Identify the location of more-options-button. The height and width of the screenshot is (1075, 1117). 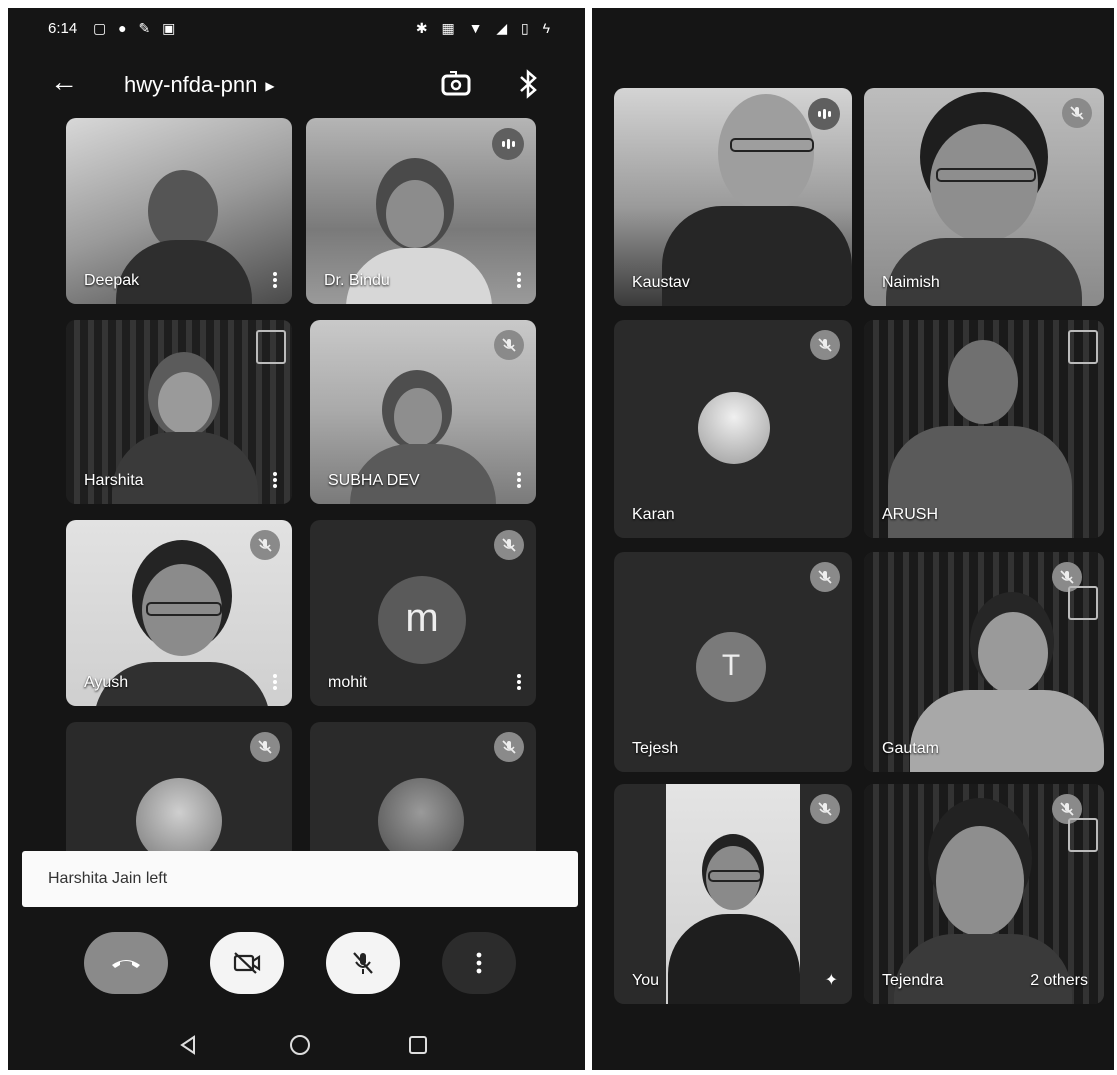
(479, 963).